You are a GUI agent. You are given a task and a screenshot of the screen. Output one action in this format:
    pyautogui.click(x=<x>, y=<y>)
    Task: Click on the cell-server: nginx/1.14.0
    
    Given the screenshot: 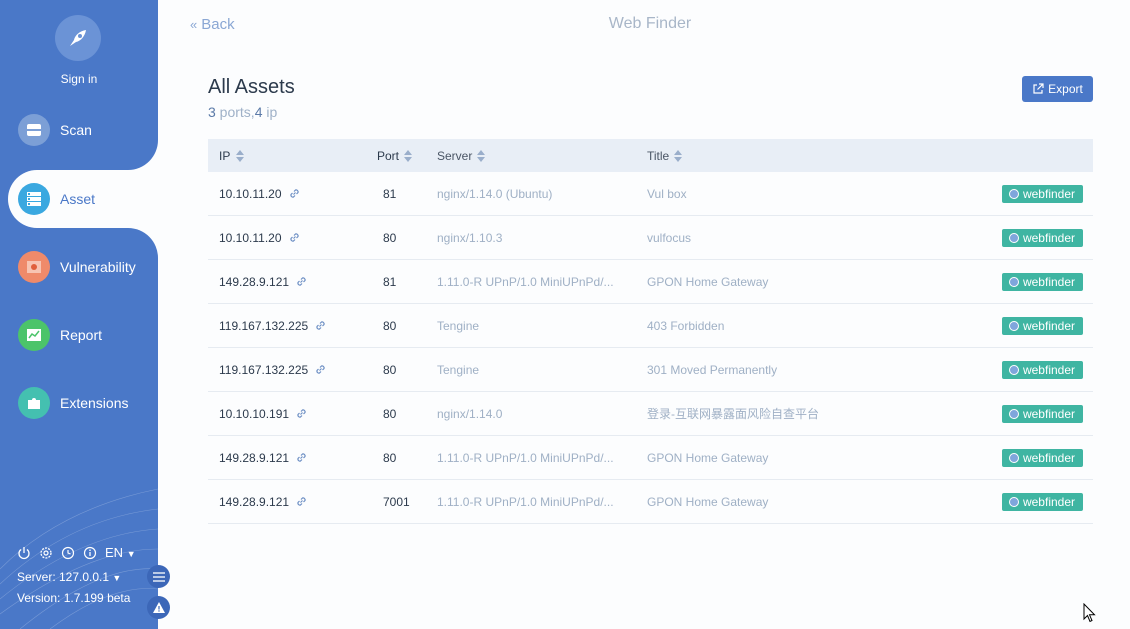 What is the action you would take?
    pyautogui.click(x=470, y=413)
    